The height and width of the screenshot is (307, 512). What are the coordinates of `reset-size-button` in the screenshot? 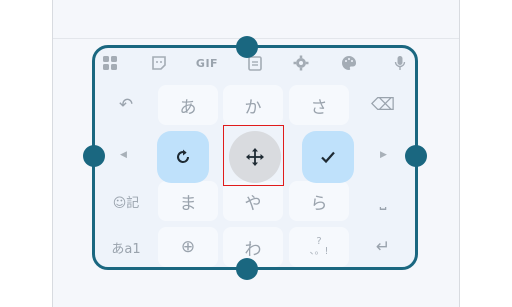 It's located at (183, 157).